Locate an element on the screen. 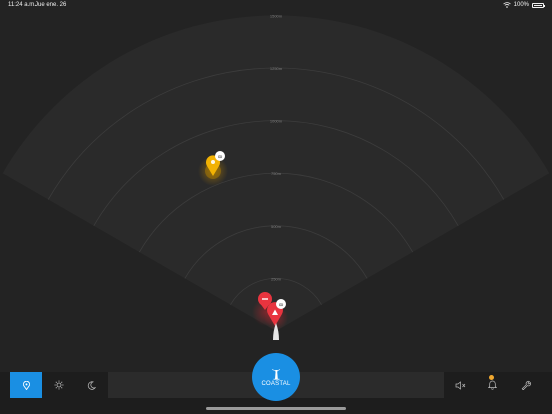 The image size is (552, 414). range-label: 1500m is located at coordinates (276, 15).